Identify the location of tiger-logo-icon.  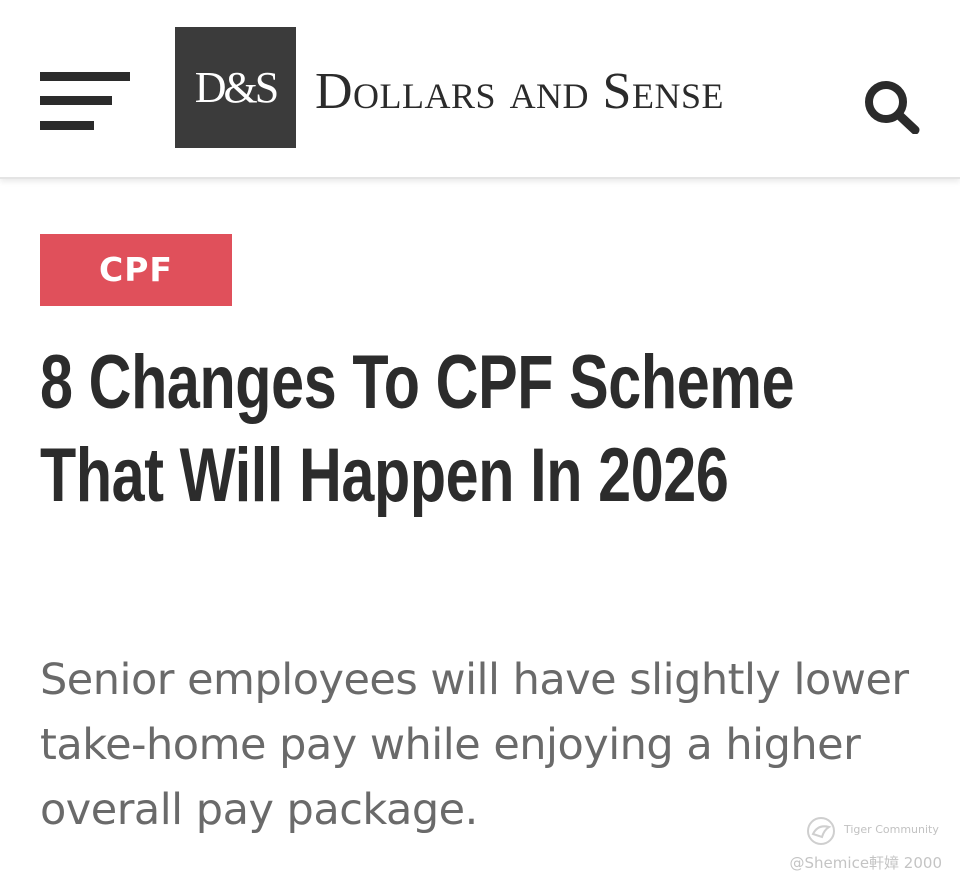
(821, 831).